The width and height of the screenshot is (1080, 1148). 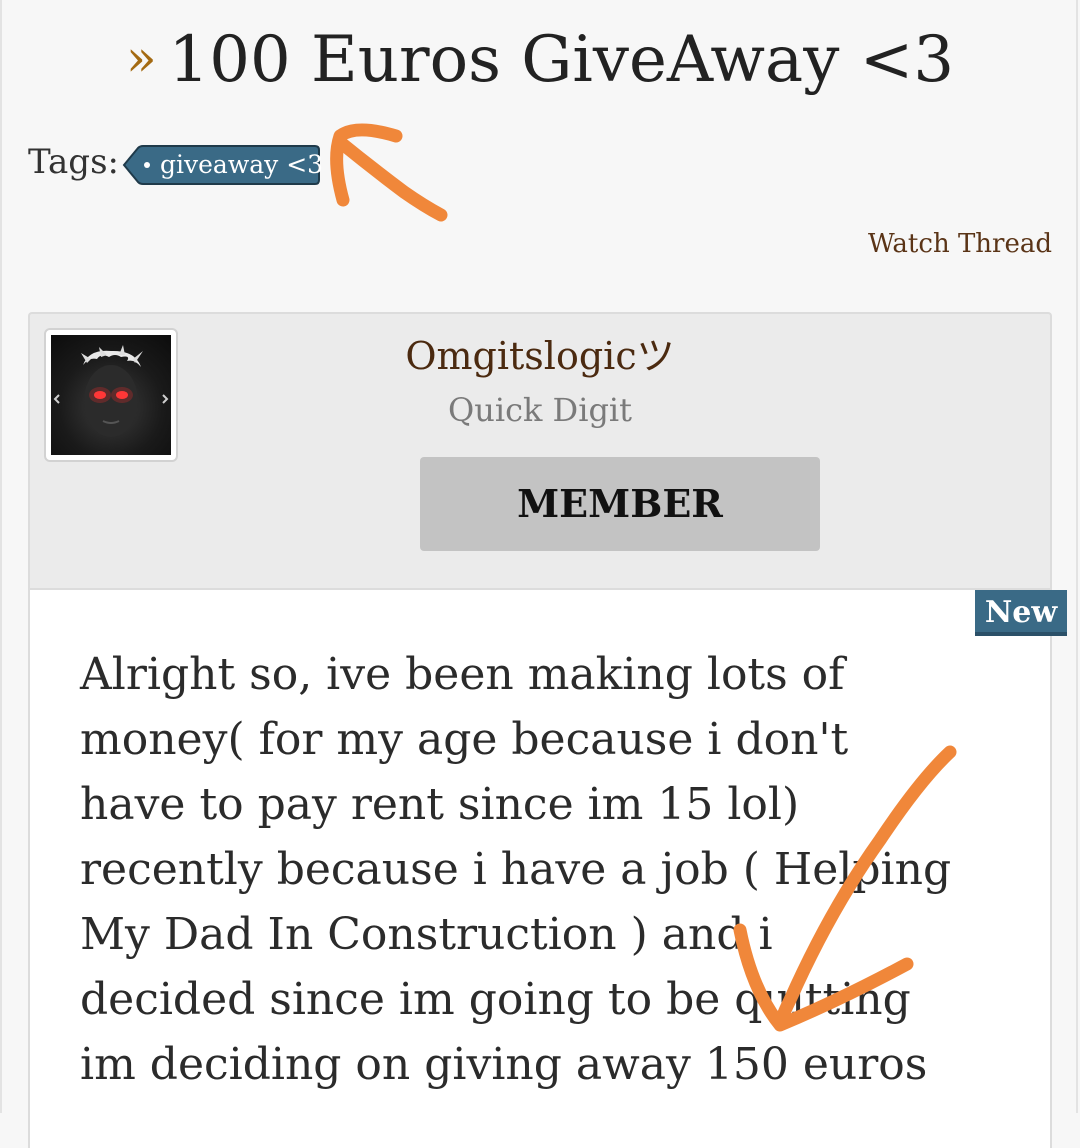 I want to click on rank-badge: MEMBER, so click(x=620, y=504).